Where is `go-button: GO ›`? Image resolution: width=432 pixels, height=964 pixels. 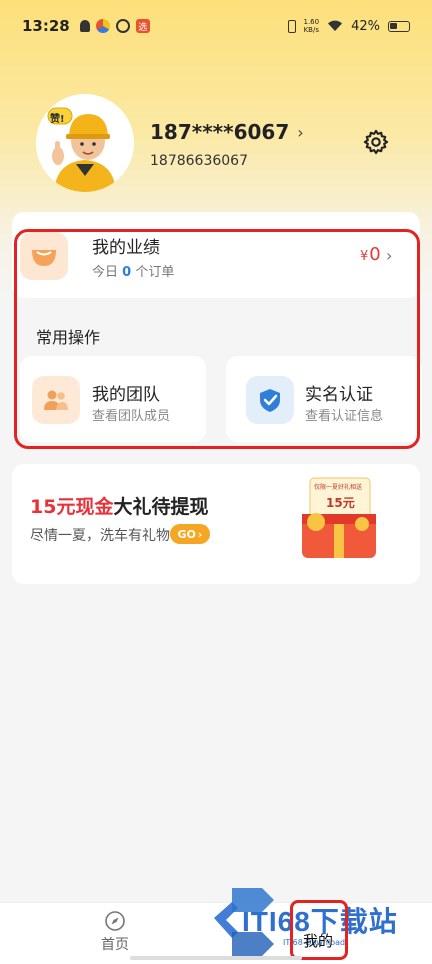
go-button: GO › is located at coordinates (190, 534).